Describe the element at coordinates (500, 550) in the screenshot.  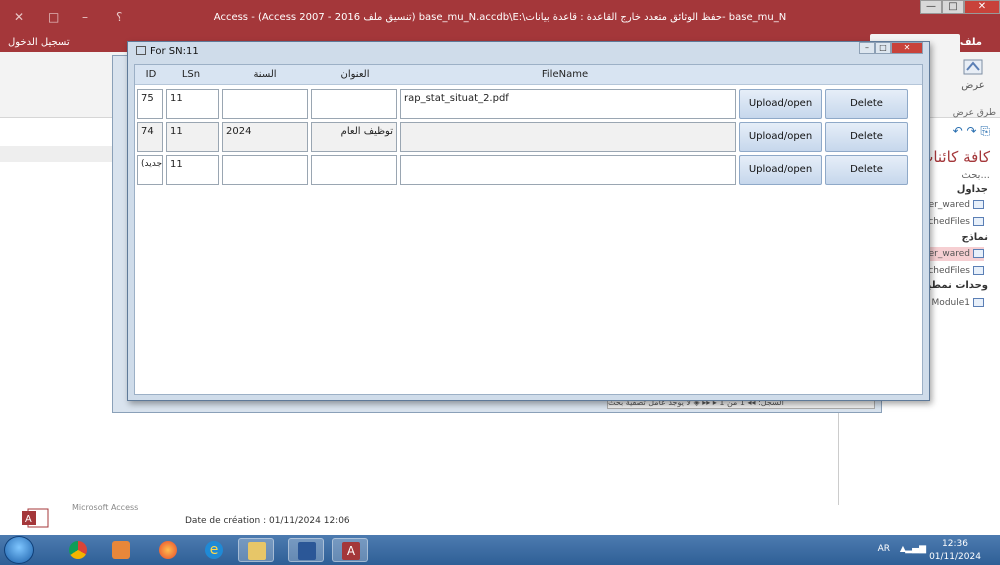
I see `taskbar: e A AR ▲ ▂▄▆ 12:36 01/11/2024` at that location.